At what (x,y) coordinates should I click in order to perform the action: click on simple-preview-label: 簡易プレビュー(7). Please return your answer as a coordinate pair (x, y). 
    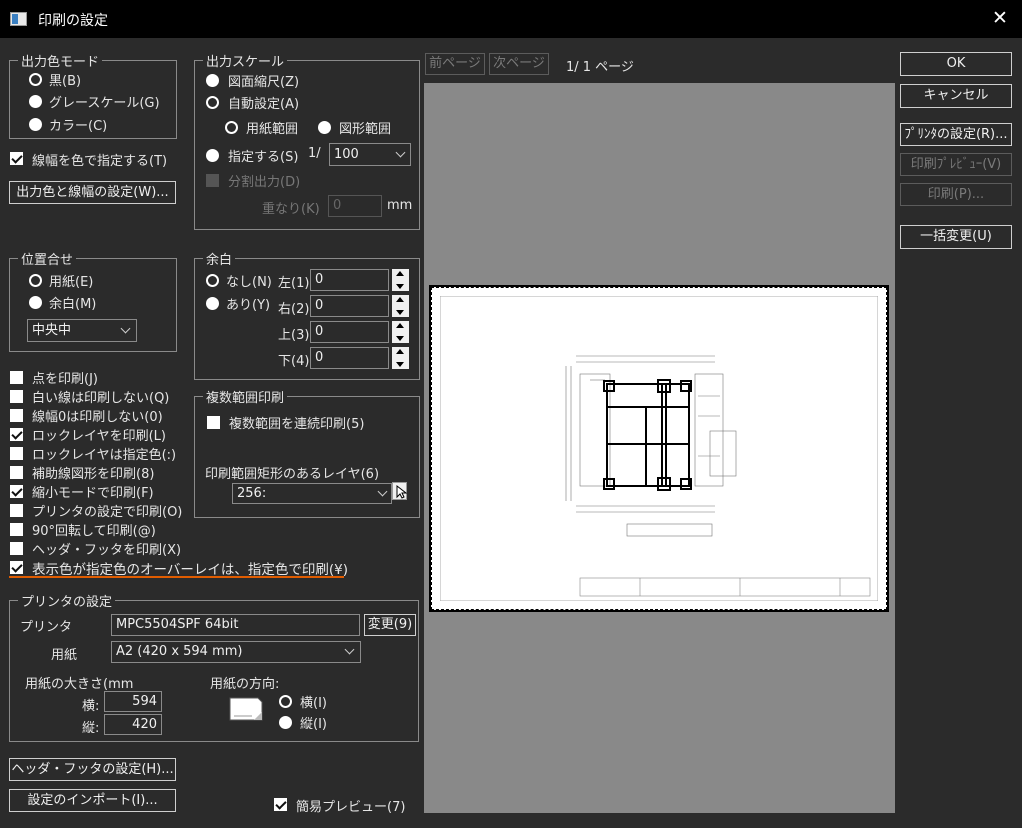
    Looking at the image, I should click on (351, 807).